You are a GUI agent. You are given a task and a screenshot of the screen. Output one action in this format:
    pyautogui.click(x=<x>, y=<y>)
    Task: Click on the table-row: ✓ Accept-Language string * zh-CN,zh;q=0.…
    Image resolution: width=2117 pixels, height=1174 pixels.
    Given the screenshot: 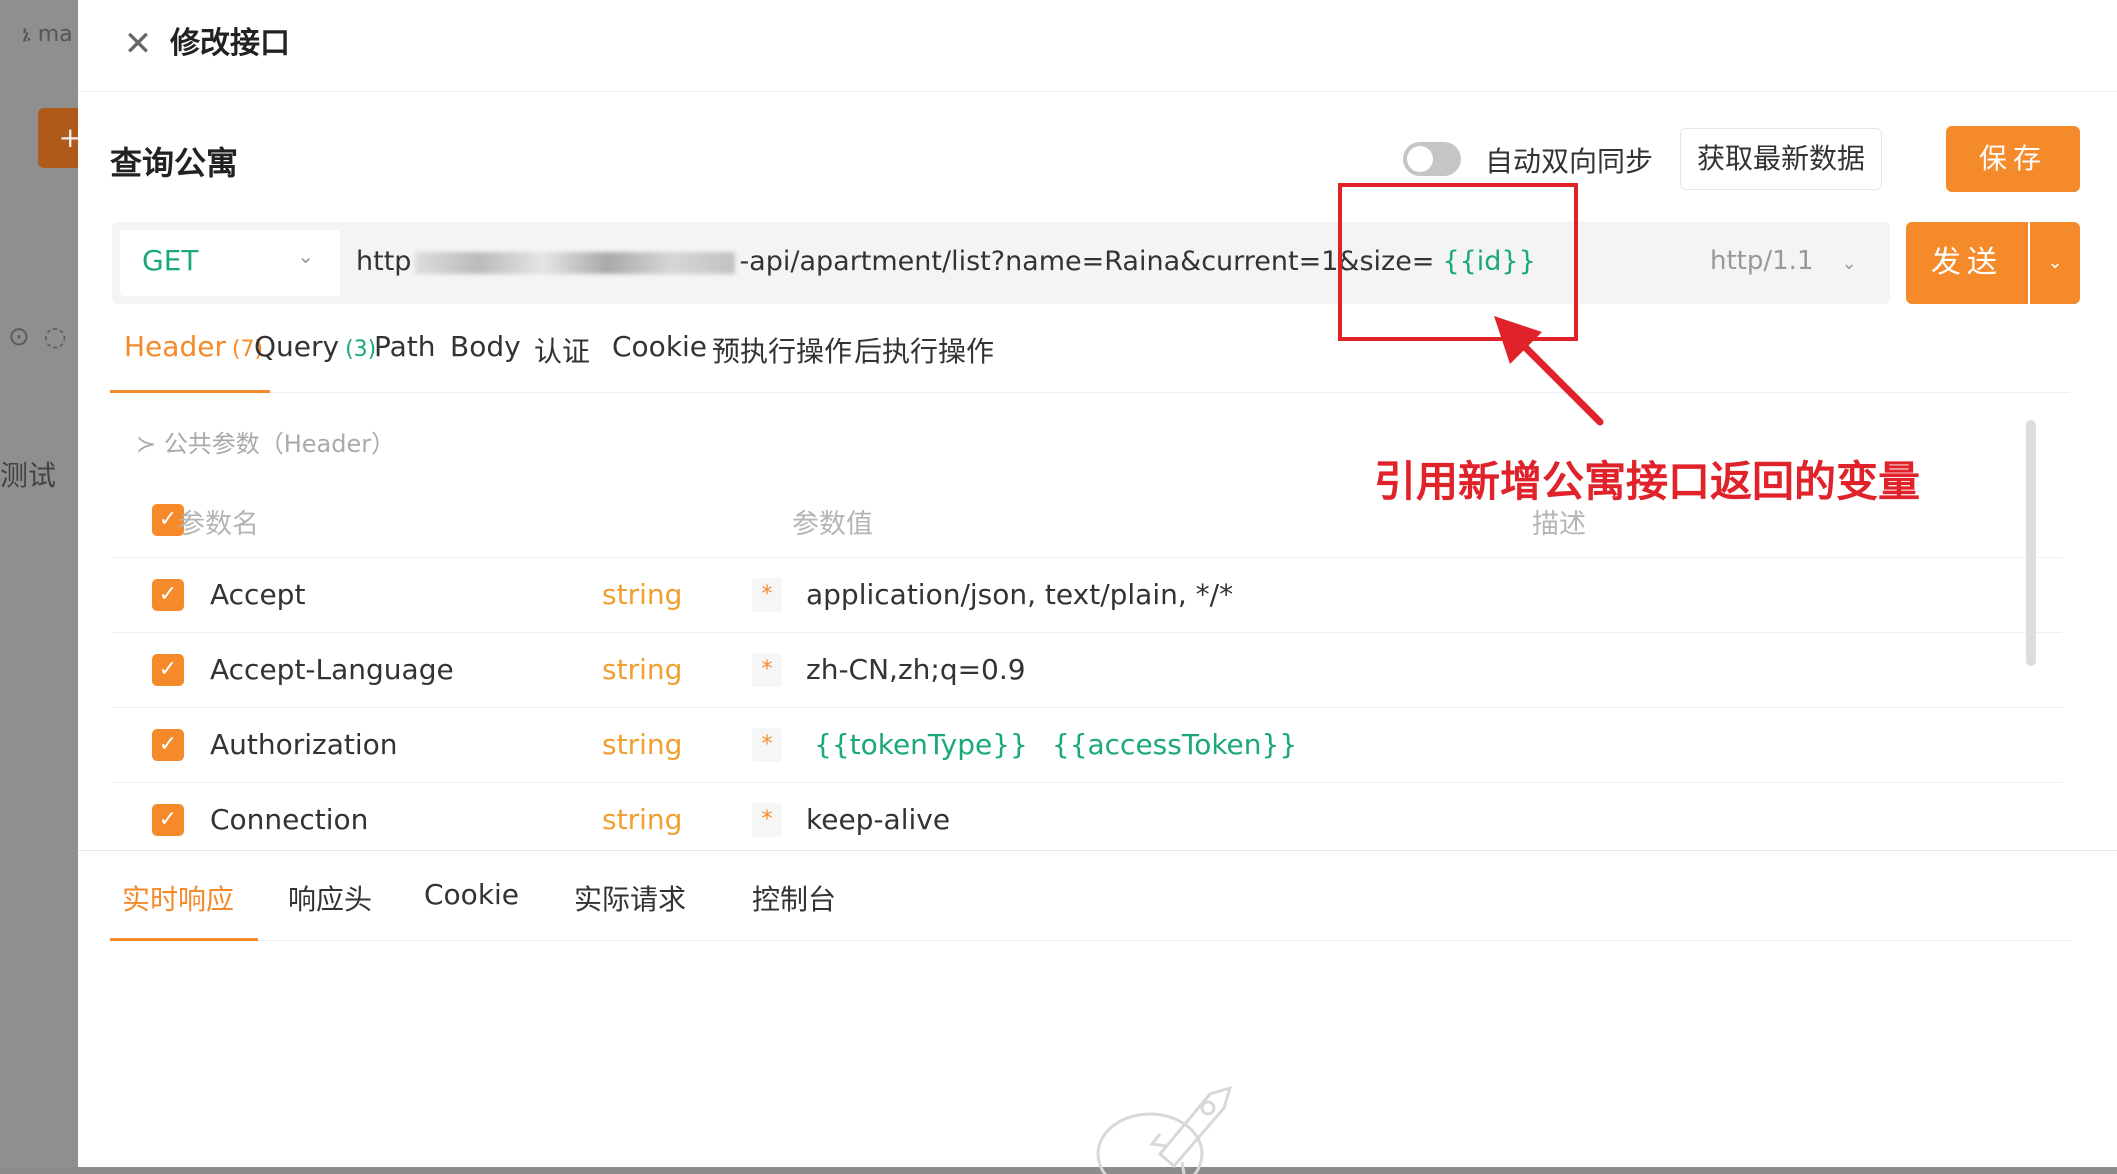 What is the action you would take?
    pyautogui.click(x=1087, y=670)
    